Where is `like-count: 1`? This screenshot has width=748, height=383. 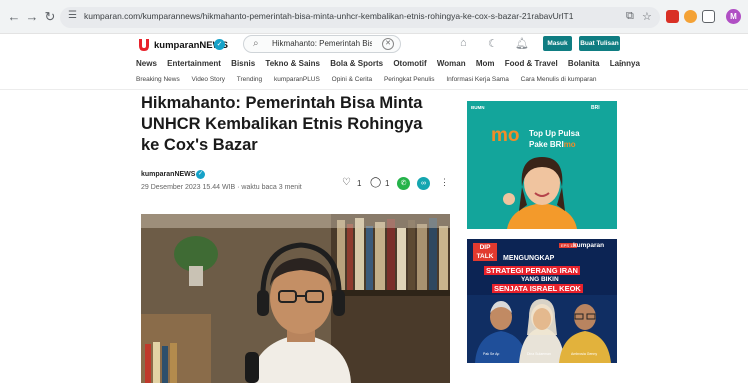 like-count: 1 is located at coordinates (359, 183).